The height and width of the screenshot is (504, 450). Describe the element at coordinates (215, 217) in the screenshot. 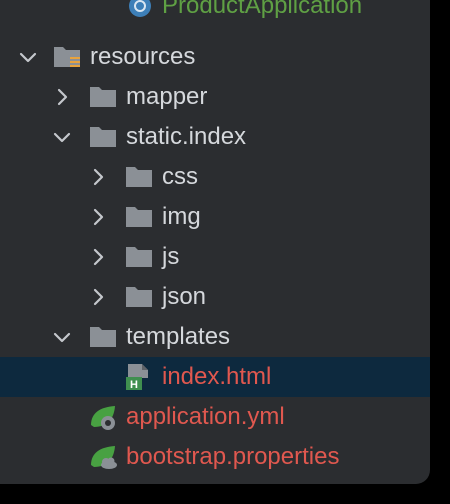

I see `tree-item-img: img` at that location.